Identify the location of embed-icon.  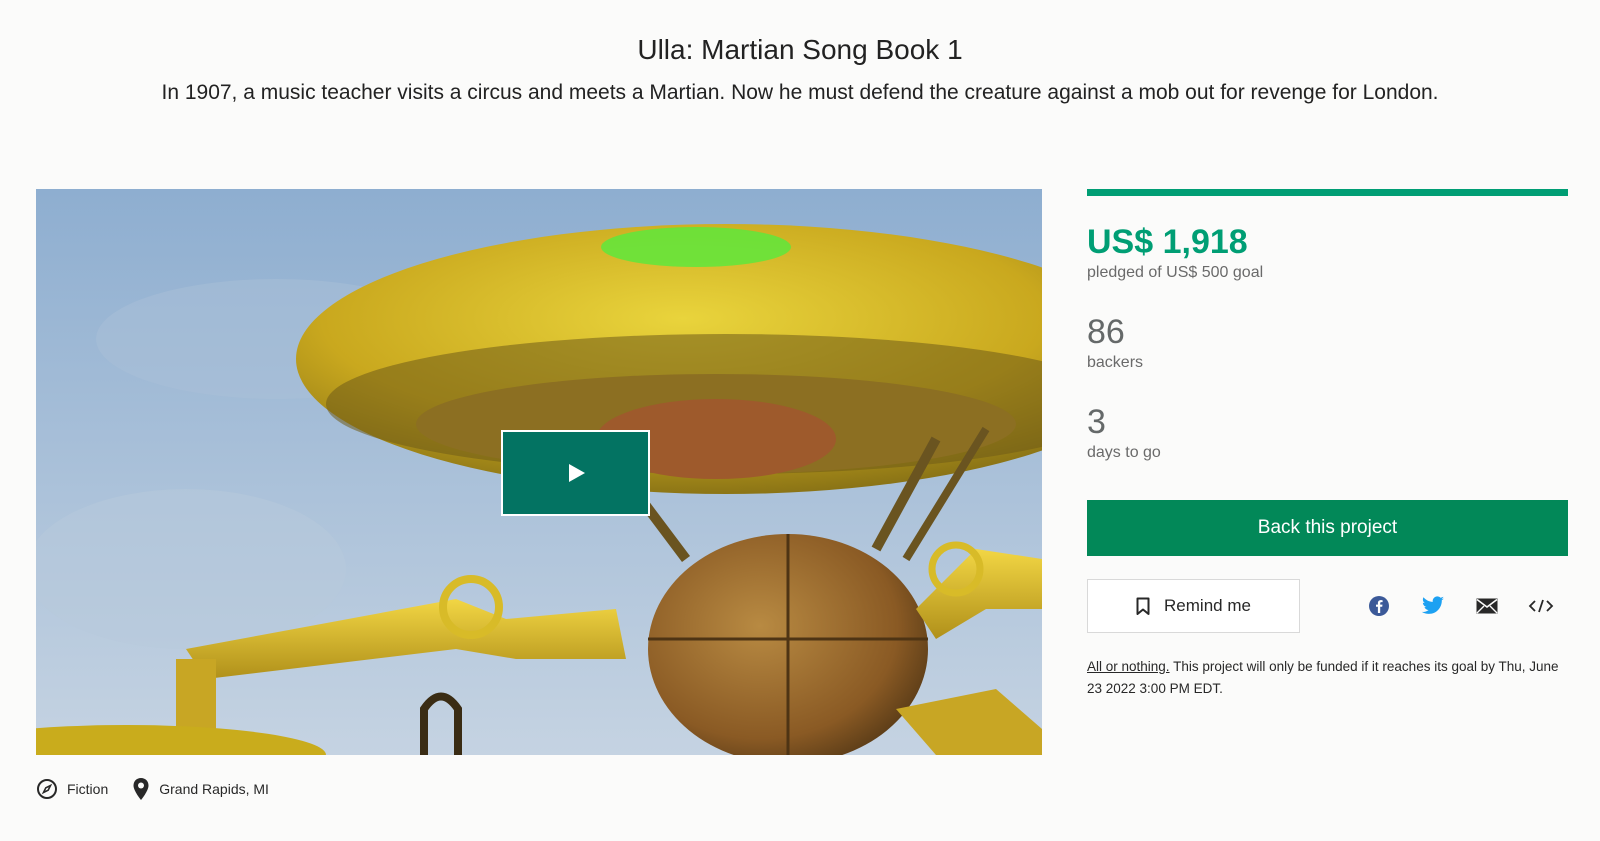
(1541, 606).